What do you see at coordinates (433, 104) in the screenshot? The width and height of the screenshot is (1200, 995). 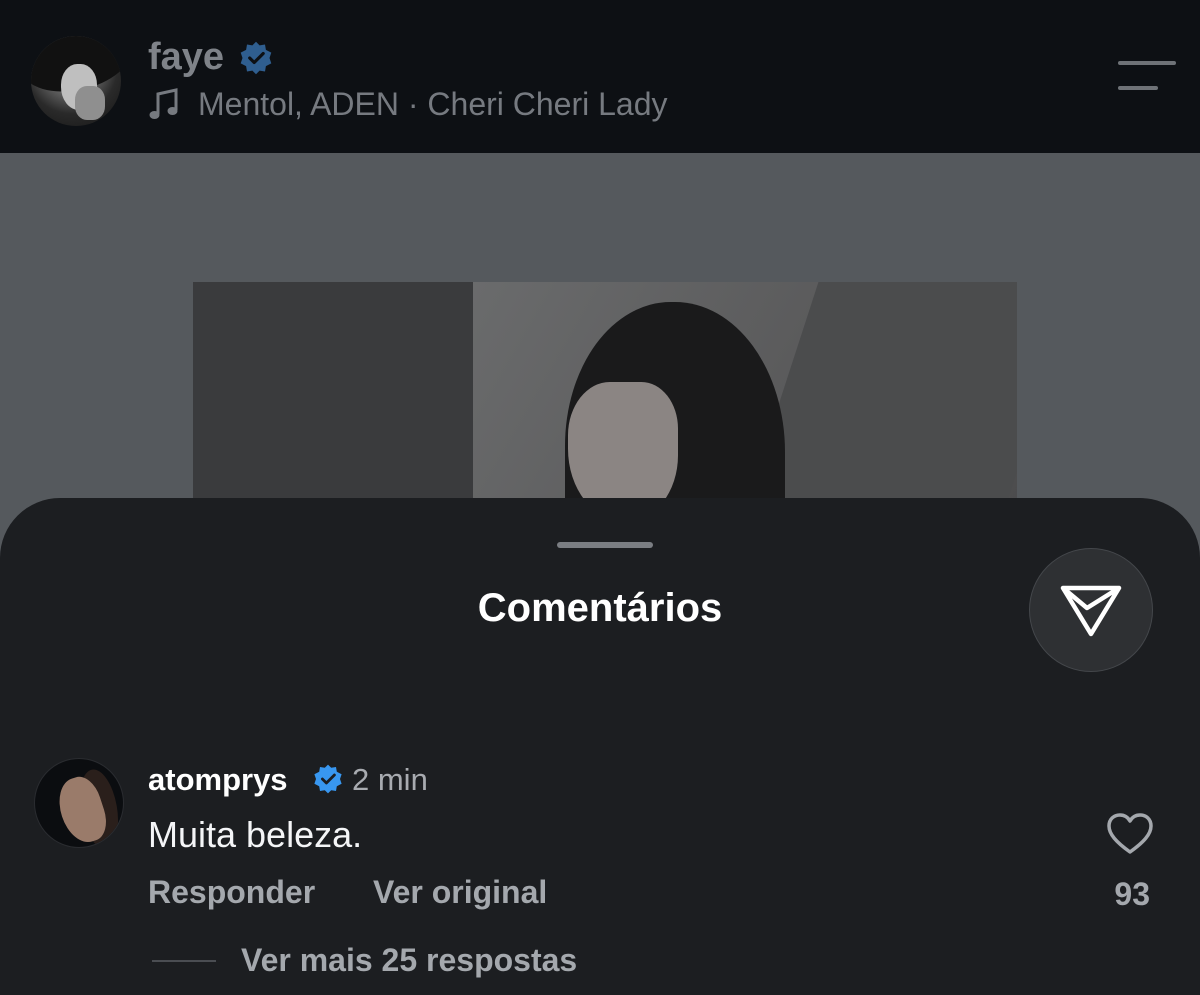 I see `music-text: Mentol, ADEN · Cheri Cheri Lady` at bounding box center [433, 104].